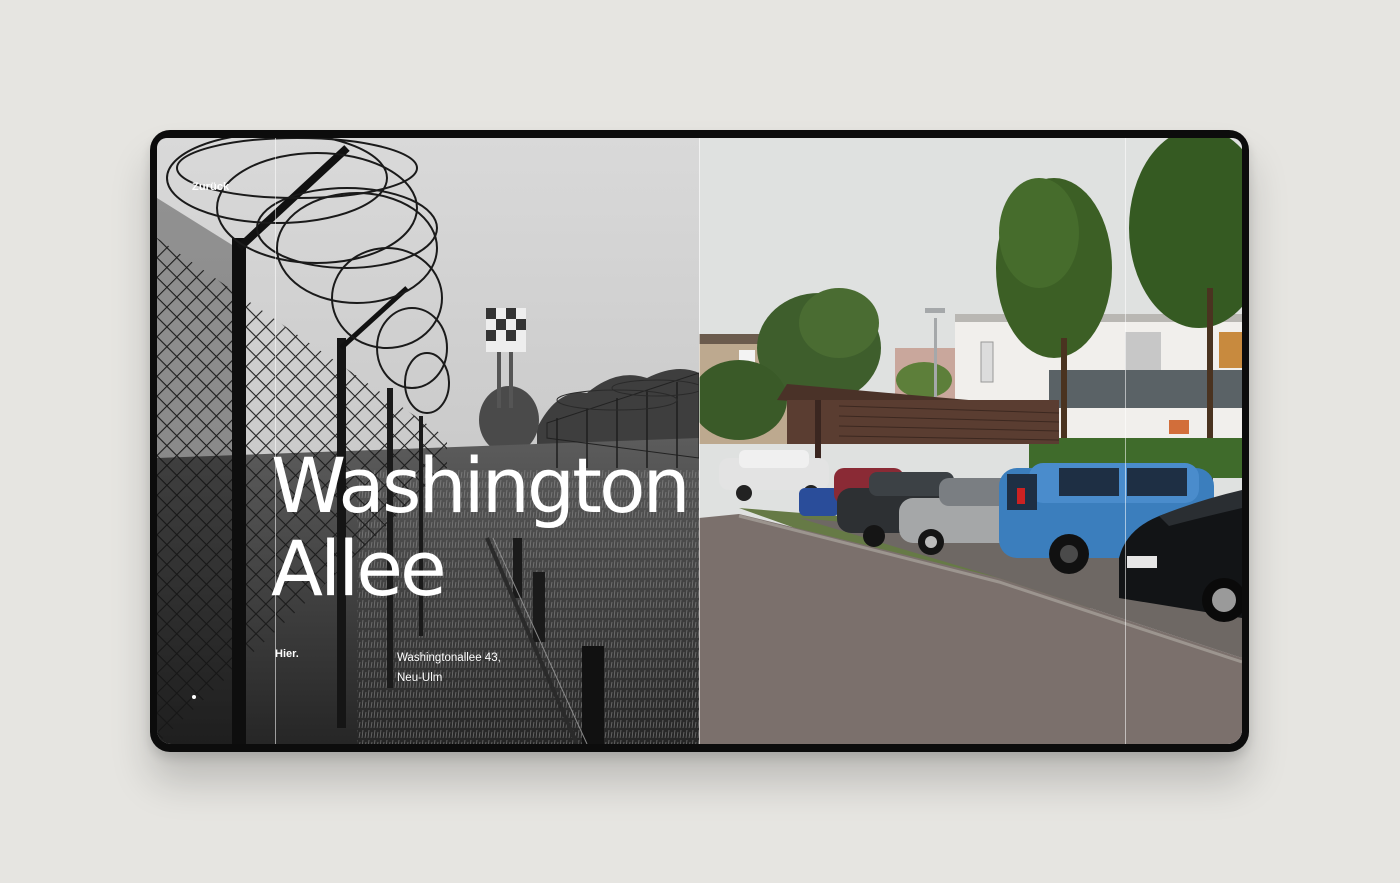 The image size is (1400, 883). What do you see at coordinates (210, 187) in the screenshot?
I see `back-link: Zurück` at bounding box center [210, 187].